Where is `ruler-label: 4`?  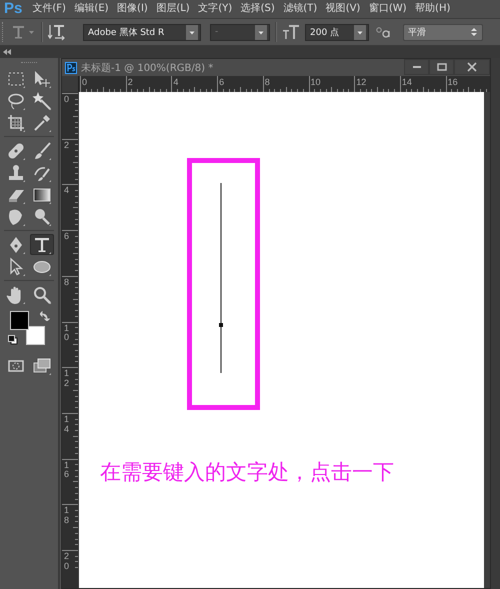 ruler-label: 4 is located at coordinates (175, 82).